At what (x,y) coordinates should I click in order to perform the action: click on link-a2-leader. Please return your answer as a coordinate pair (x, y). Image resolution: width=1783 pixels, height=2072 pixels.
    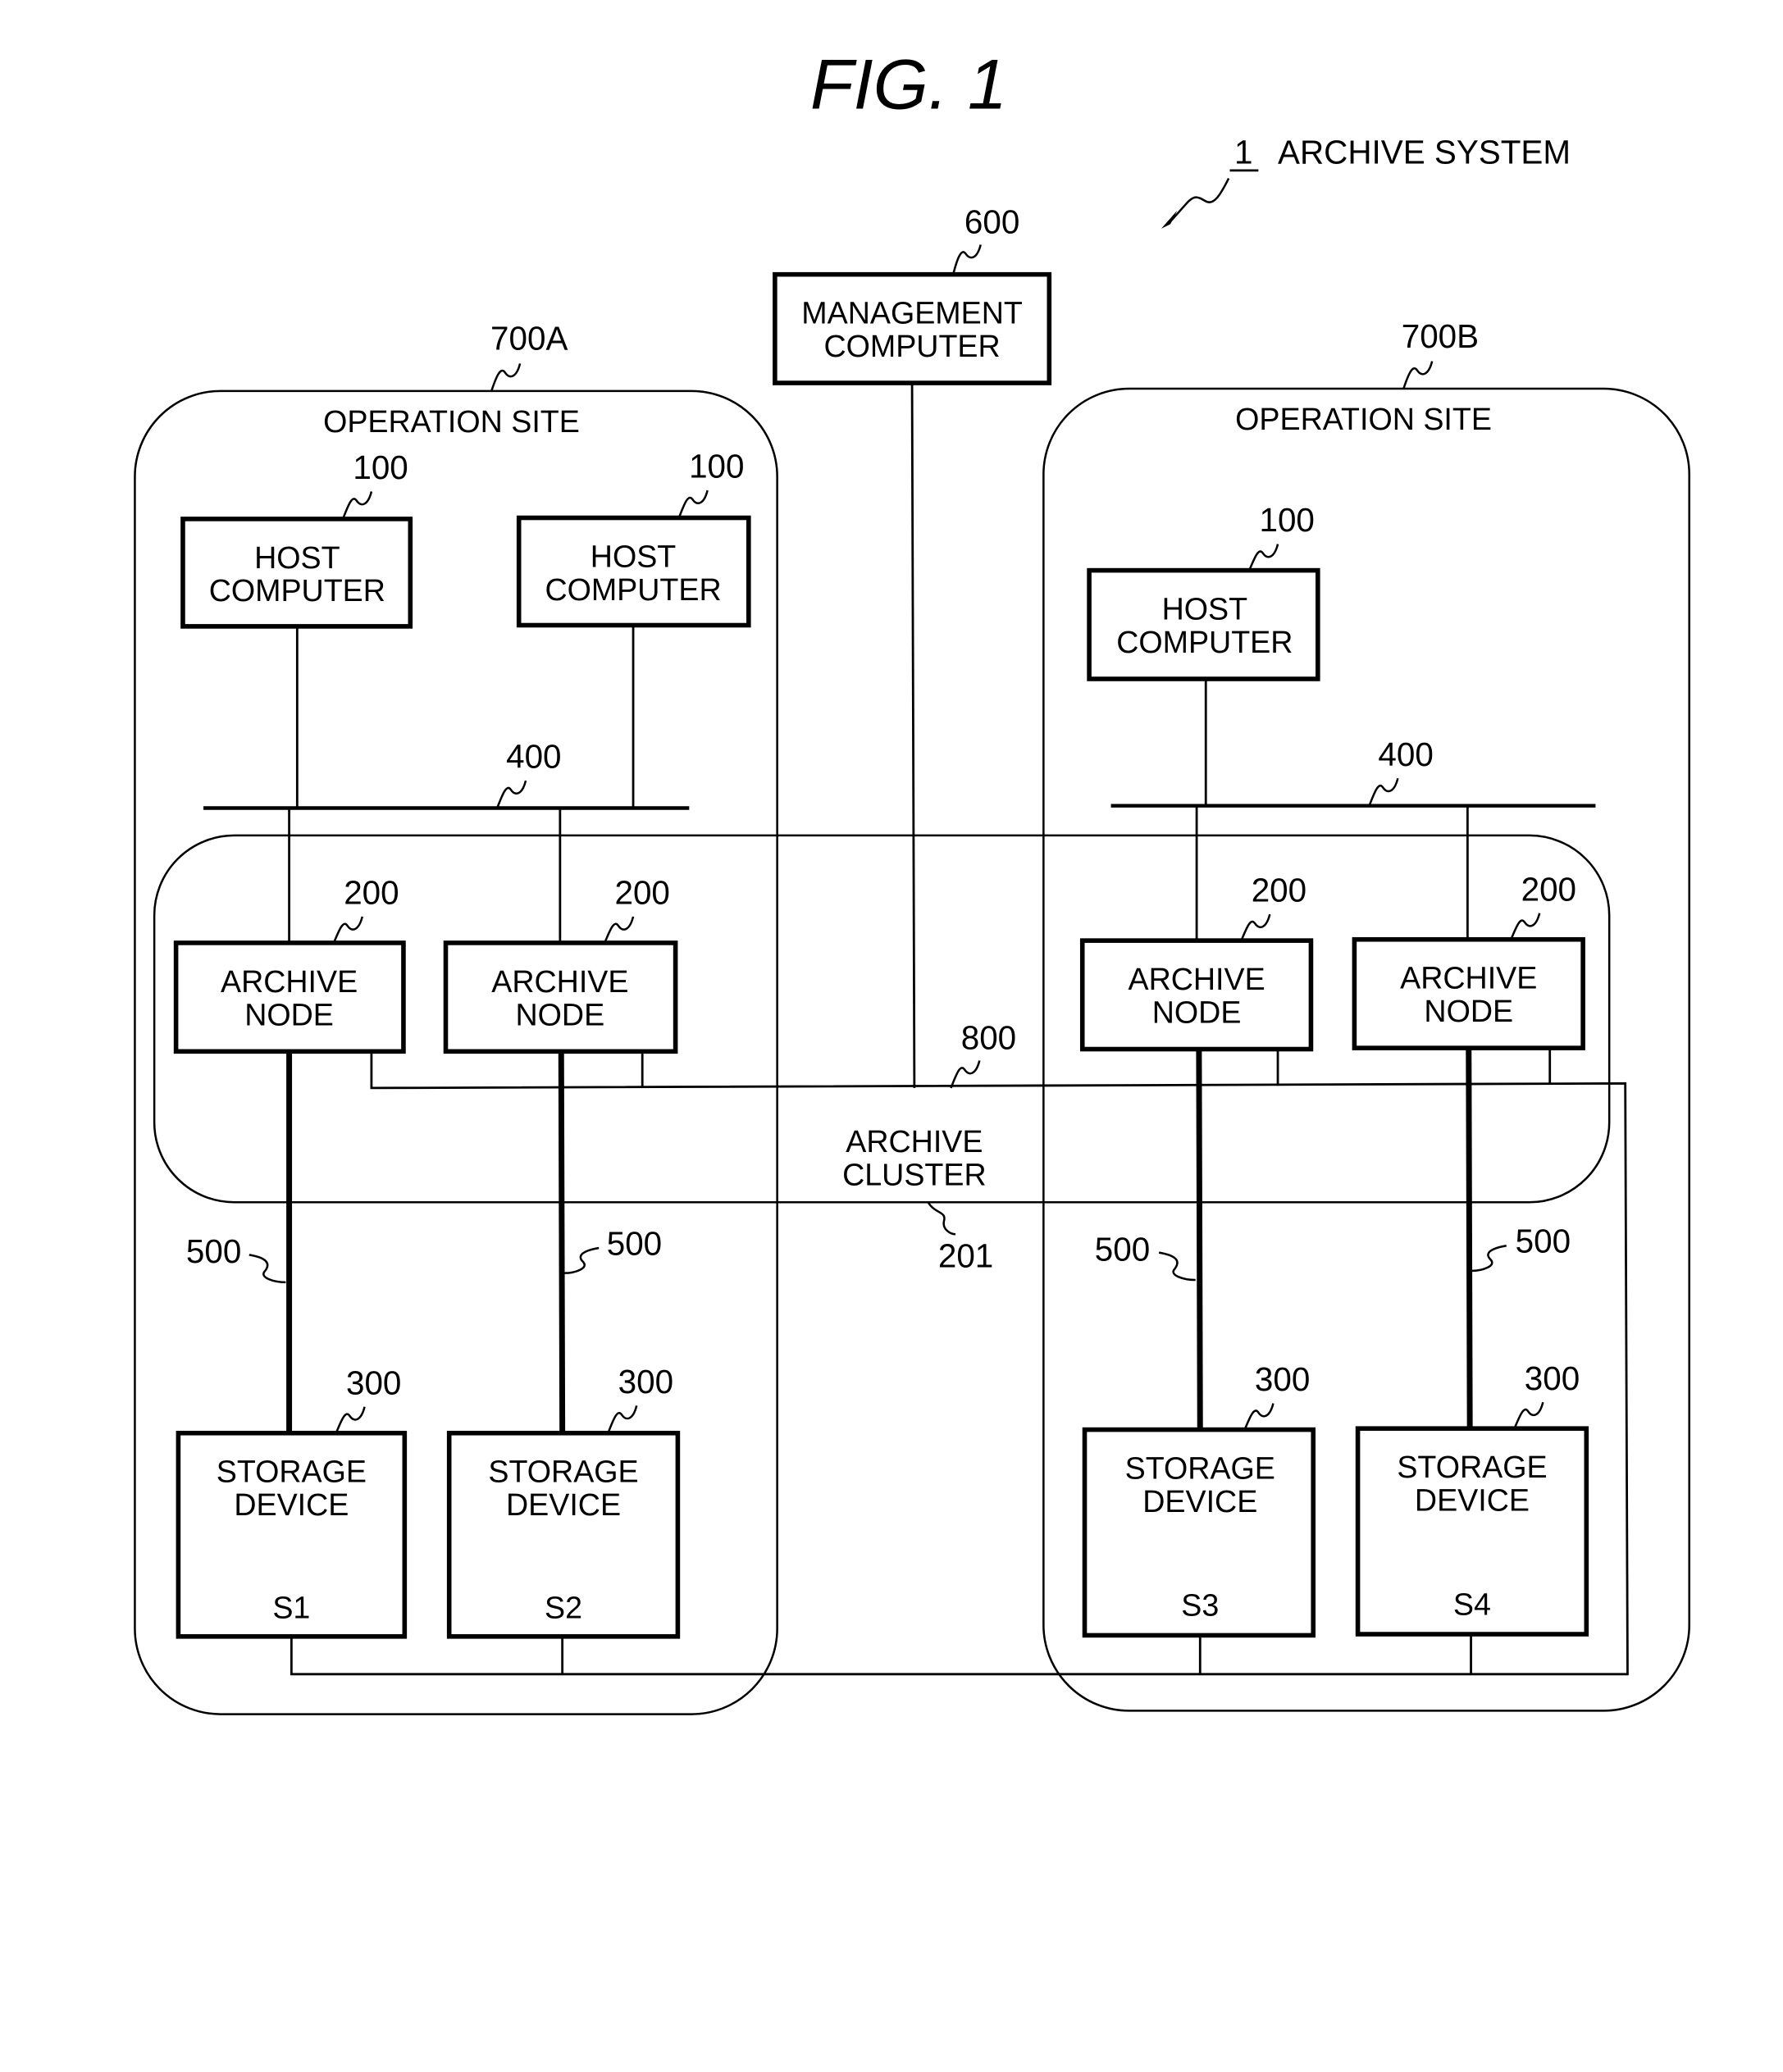
    Looking at the image, I should click on (582, 1260).